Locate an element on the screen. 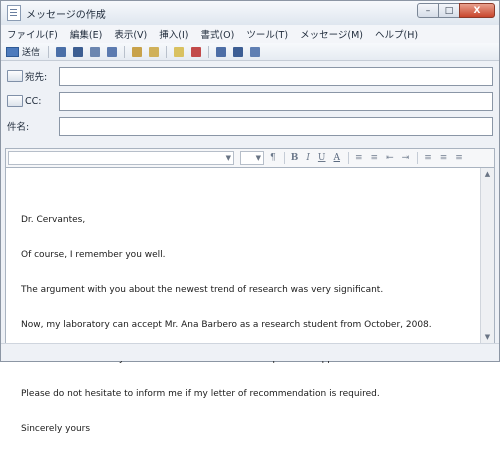 This screenshot has height=459, width=502. to-row: 宛先: is located at coordinates (250, 76).